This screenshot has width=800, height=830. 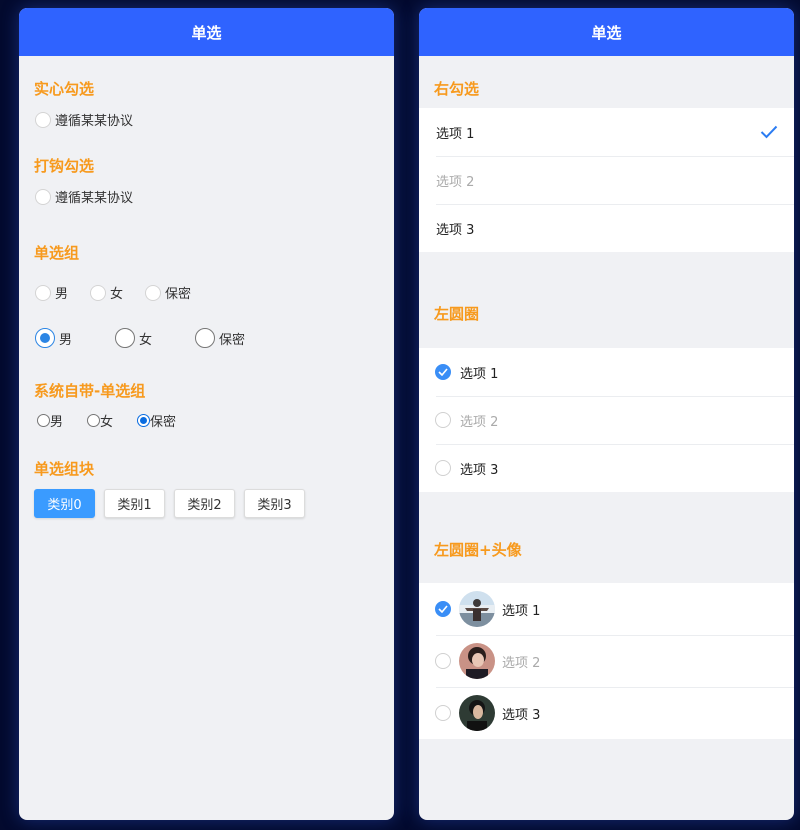 I want to click on section-title-system-group: 系统自带-单选组, so click(x=90, y=391).